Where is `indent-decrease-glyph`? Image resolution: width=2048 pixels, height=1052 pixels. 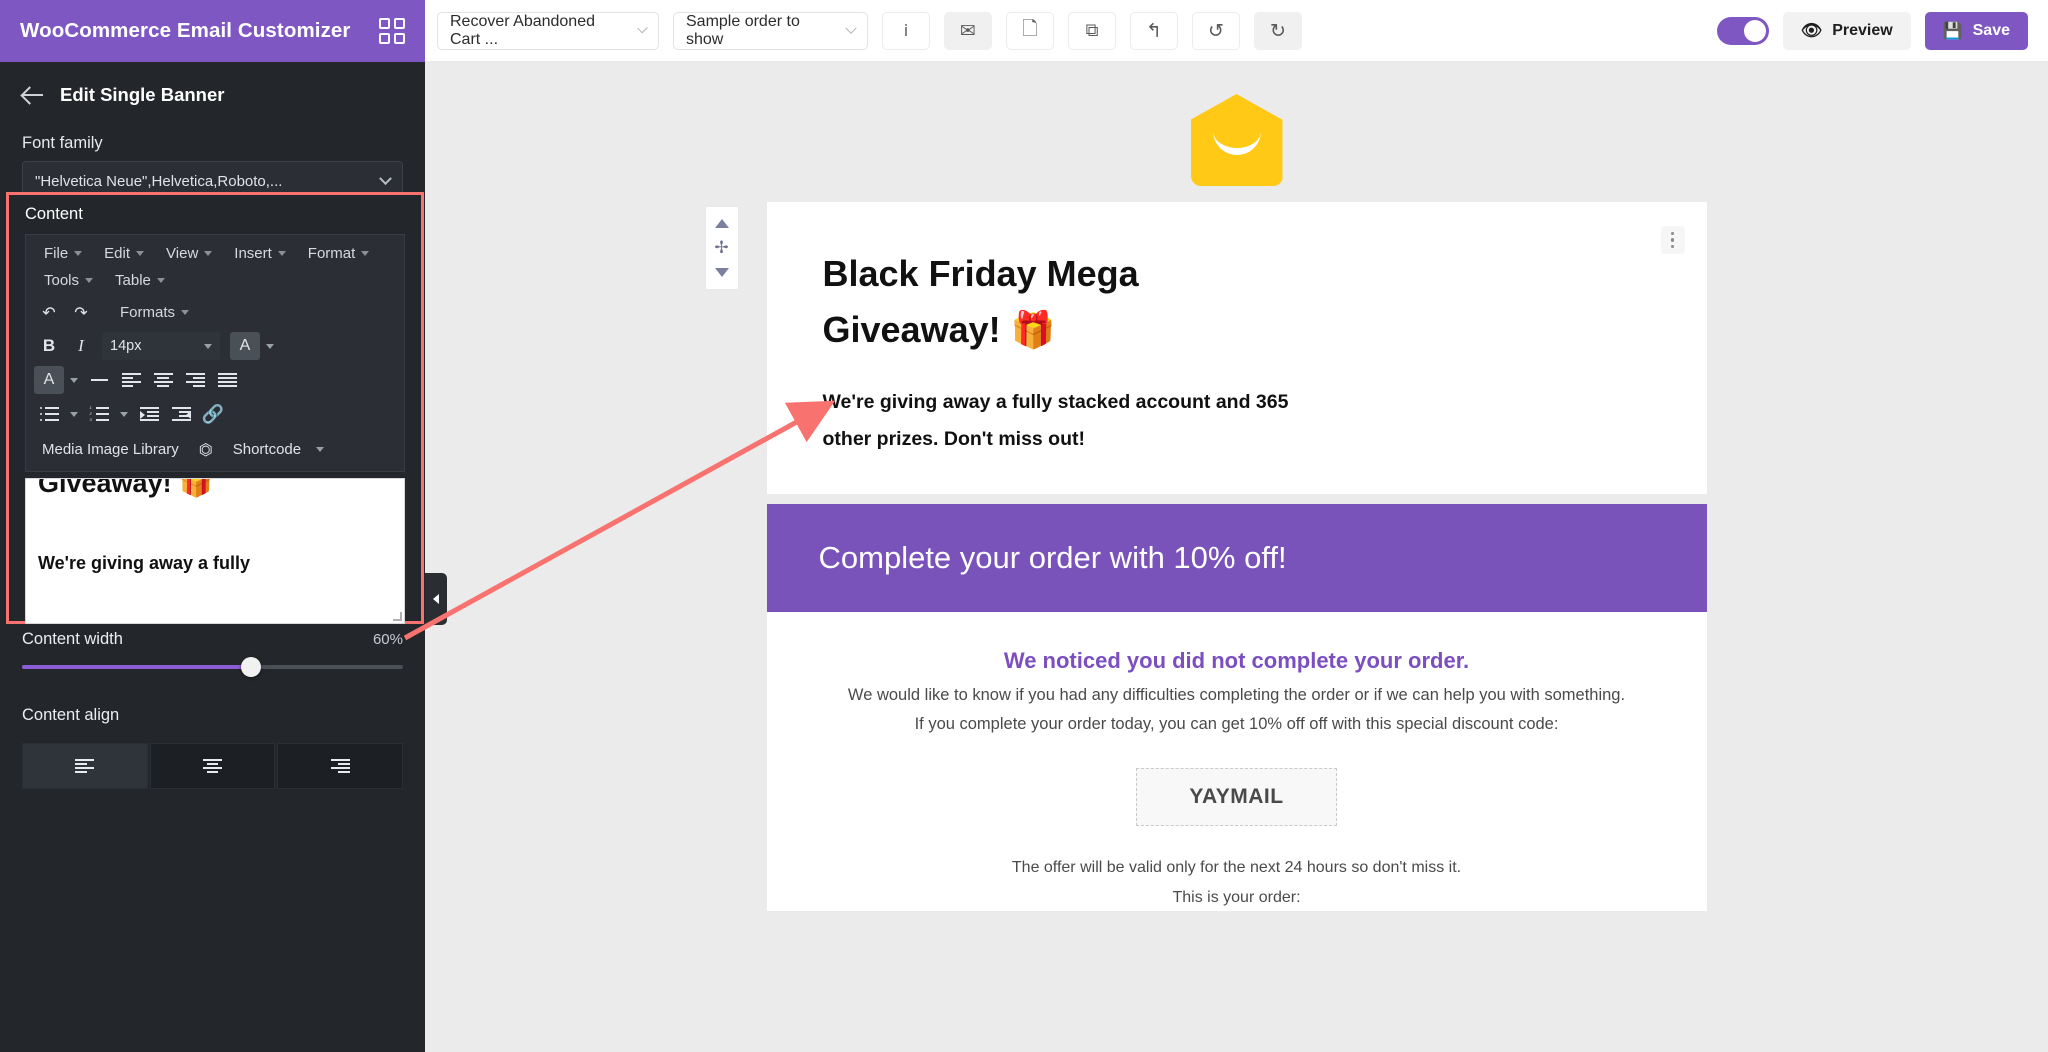 indent-decrease-glyph is located at coordinates (181, 414).